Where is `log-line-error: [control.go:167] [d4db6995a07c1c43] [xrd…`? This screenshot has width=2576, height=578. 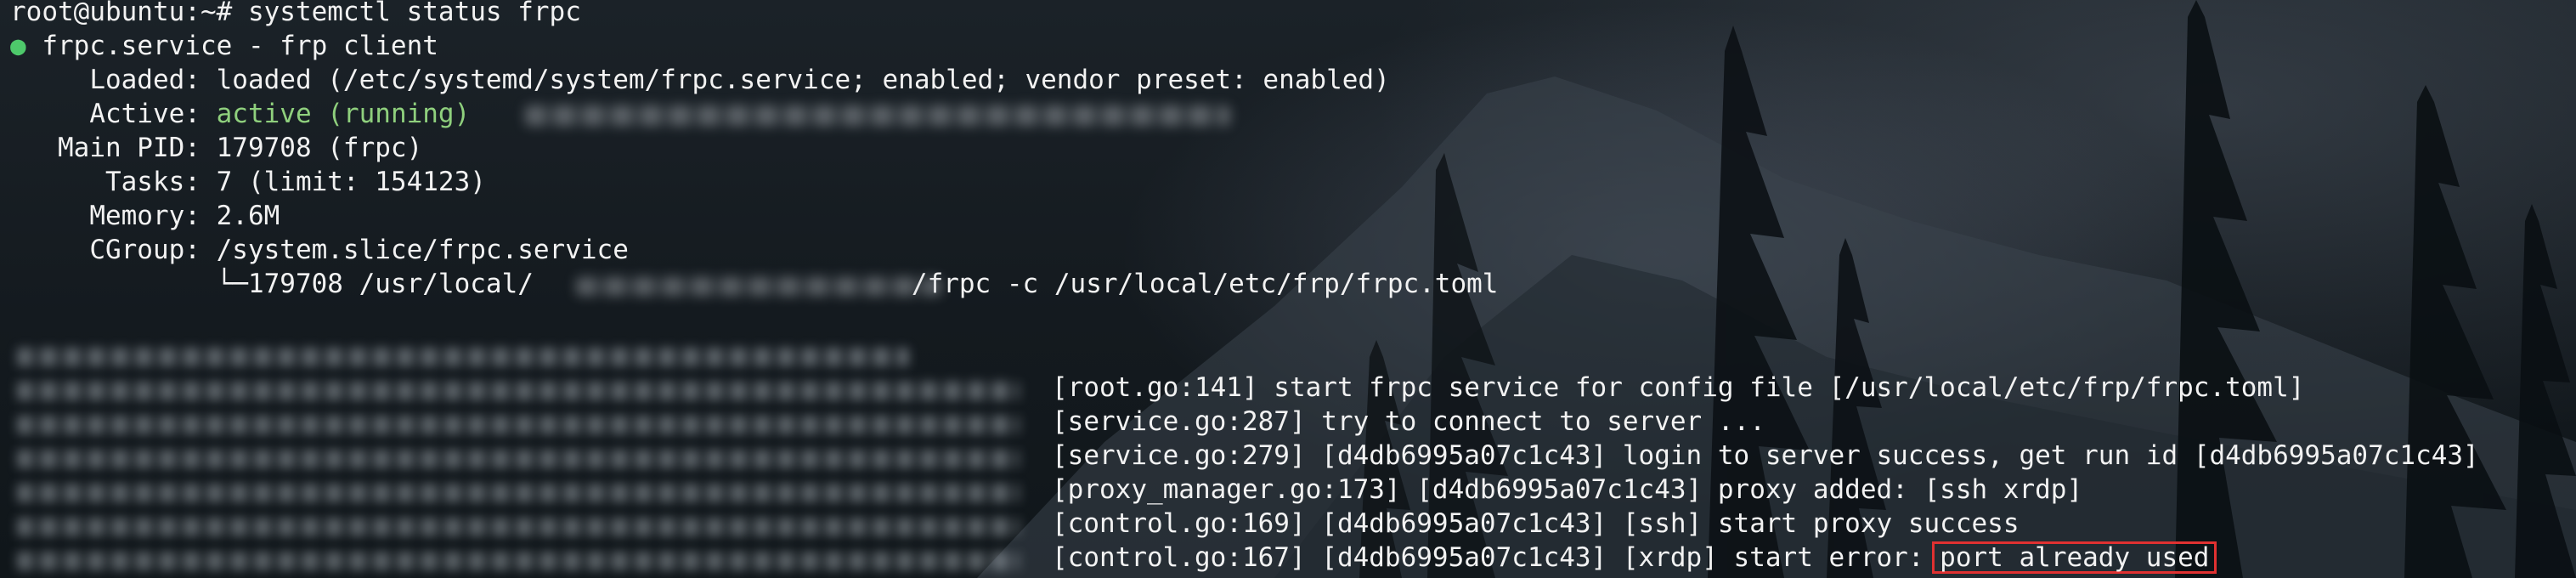
log-line-error: [control.go:167] [d4db6995a07c1c43] [xrd… is located at coordinates (1634, 558).